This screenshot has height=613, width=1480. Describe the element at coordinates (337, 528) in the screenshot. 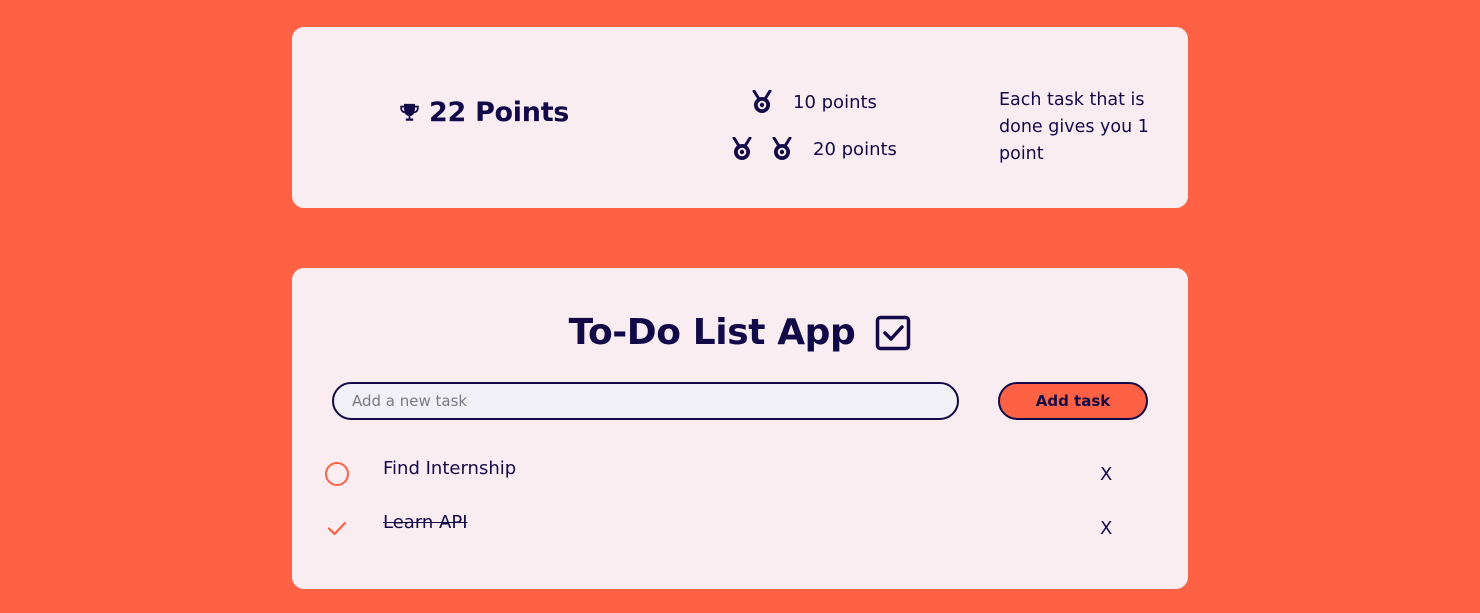

I see `checkmark-icon` at that location.